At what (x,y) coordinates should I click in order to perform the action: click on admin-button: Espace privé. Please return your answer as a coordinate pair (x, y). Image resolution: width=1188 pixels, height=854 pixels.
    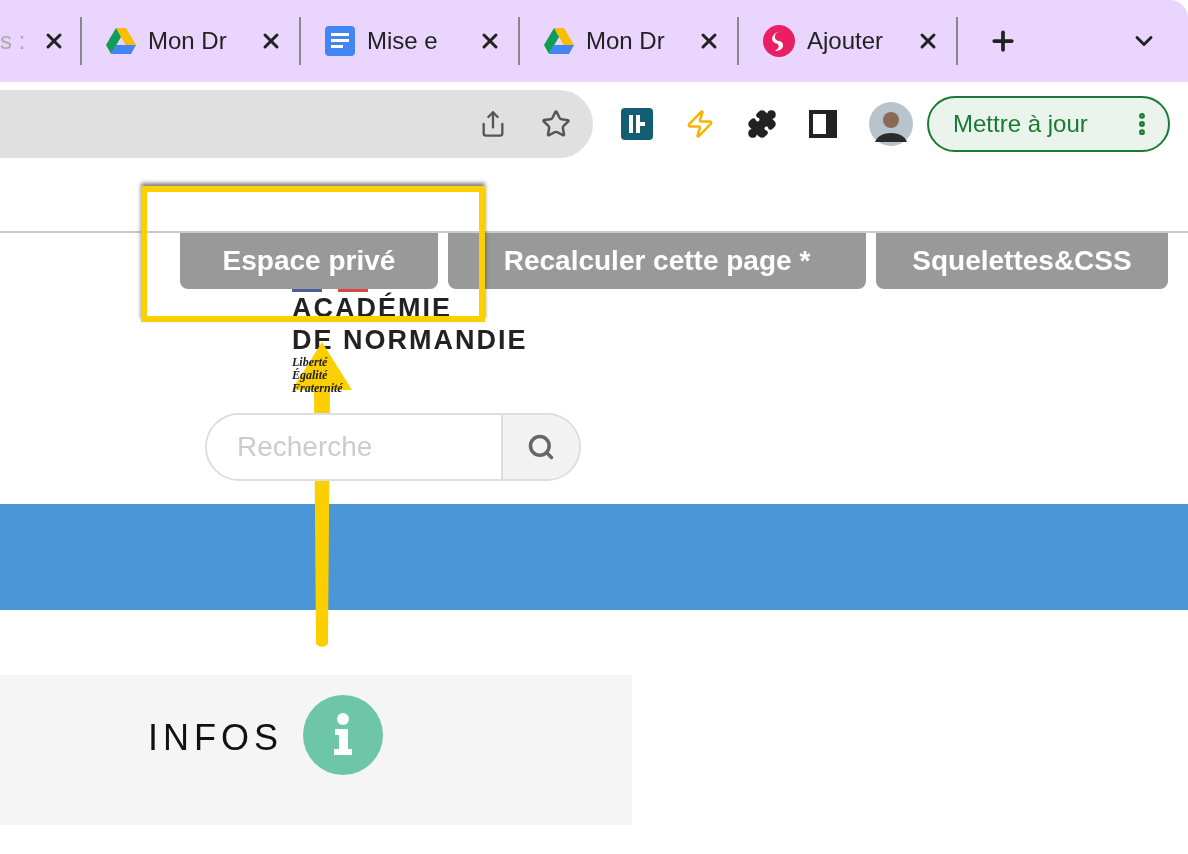
    Looking at the image, I should click on (309, 261).